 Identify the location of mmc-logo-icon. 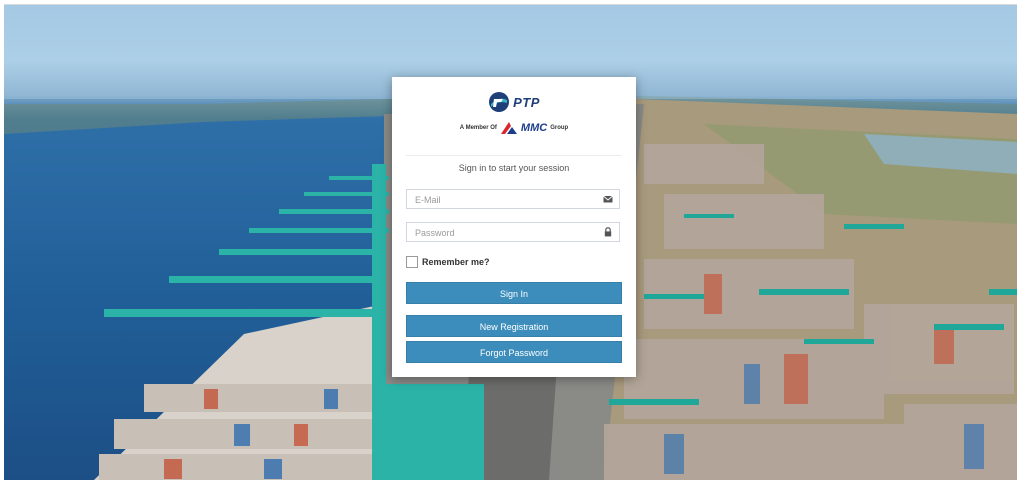
(508, 128).